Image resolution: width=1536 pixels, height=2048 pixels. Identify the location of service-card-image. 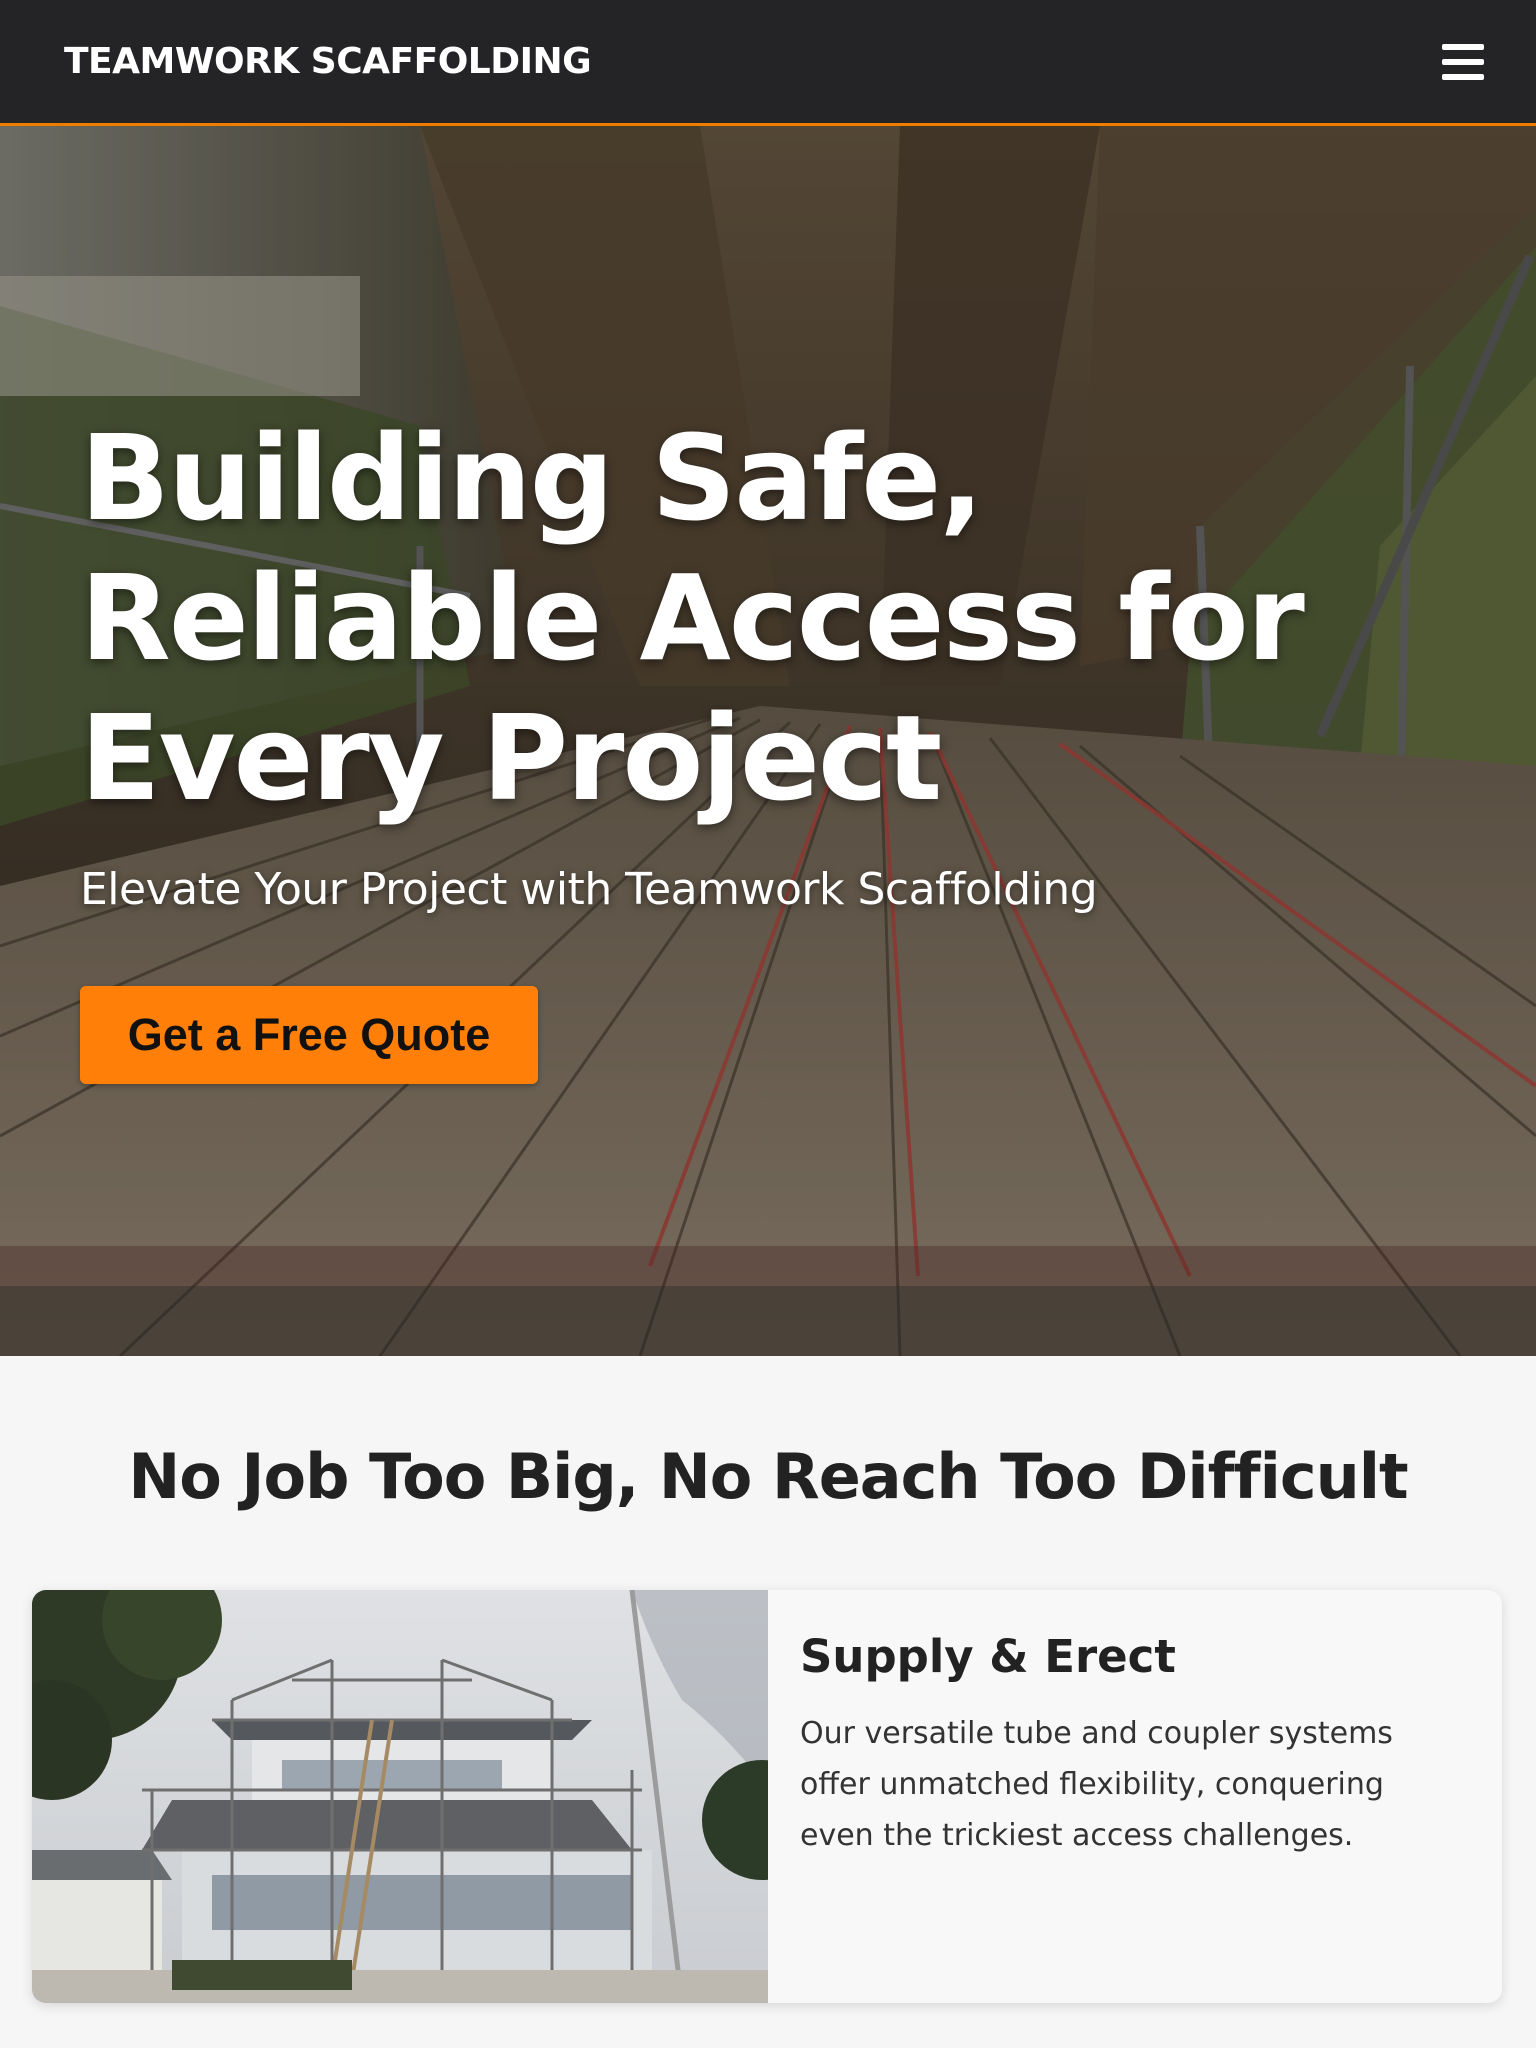
(400, 1796).